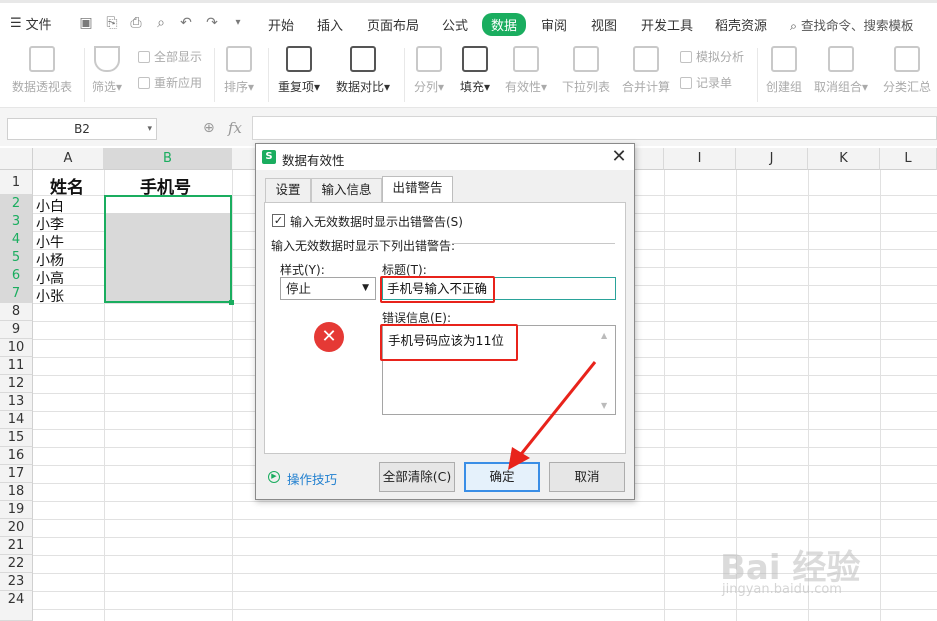  I want to click on grid-line, so click(664, 395).